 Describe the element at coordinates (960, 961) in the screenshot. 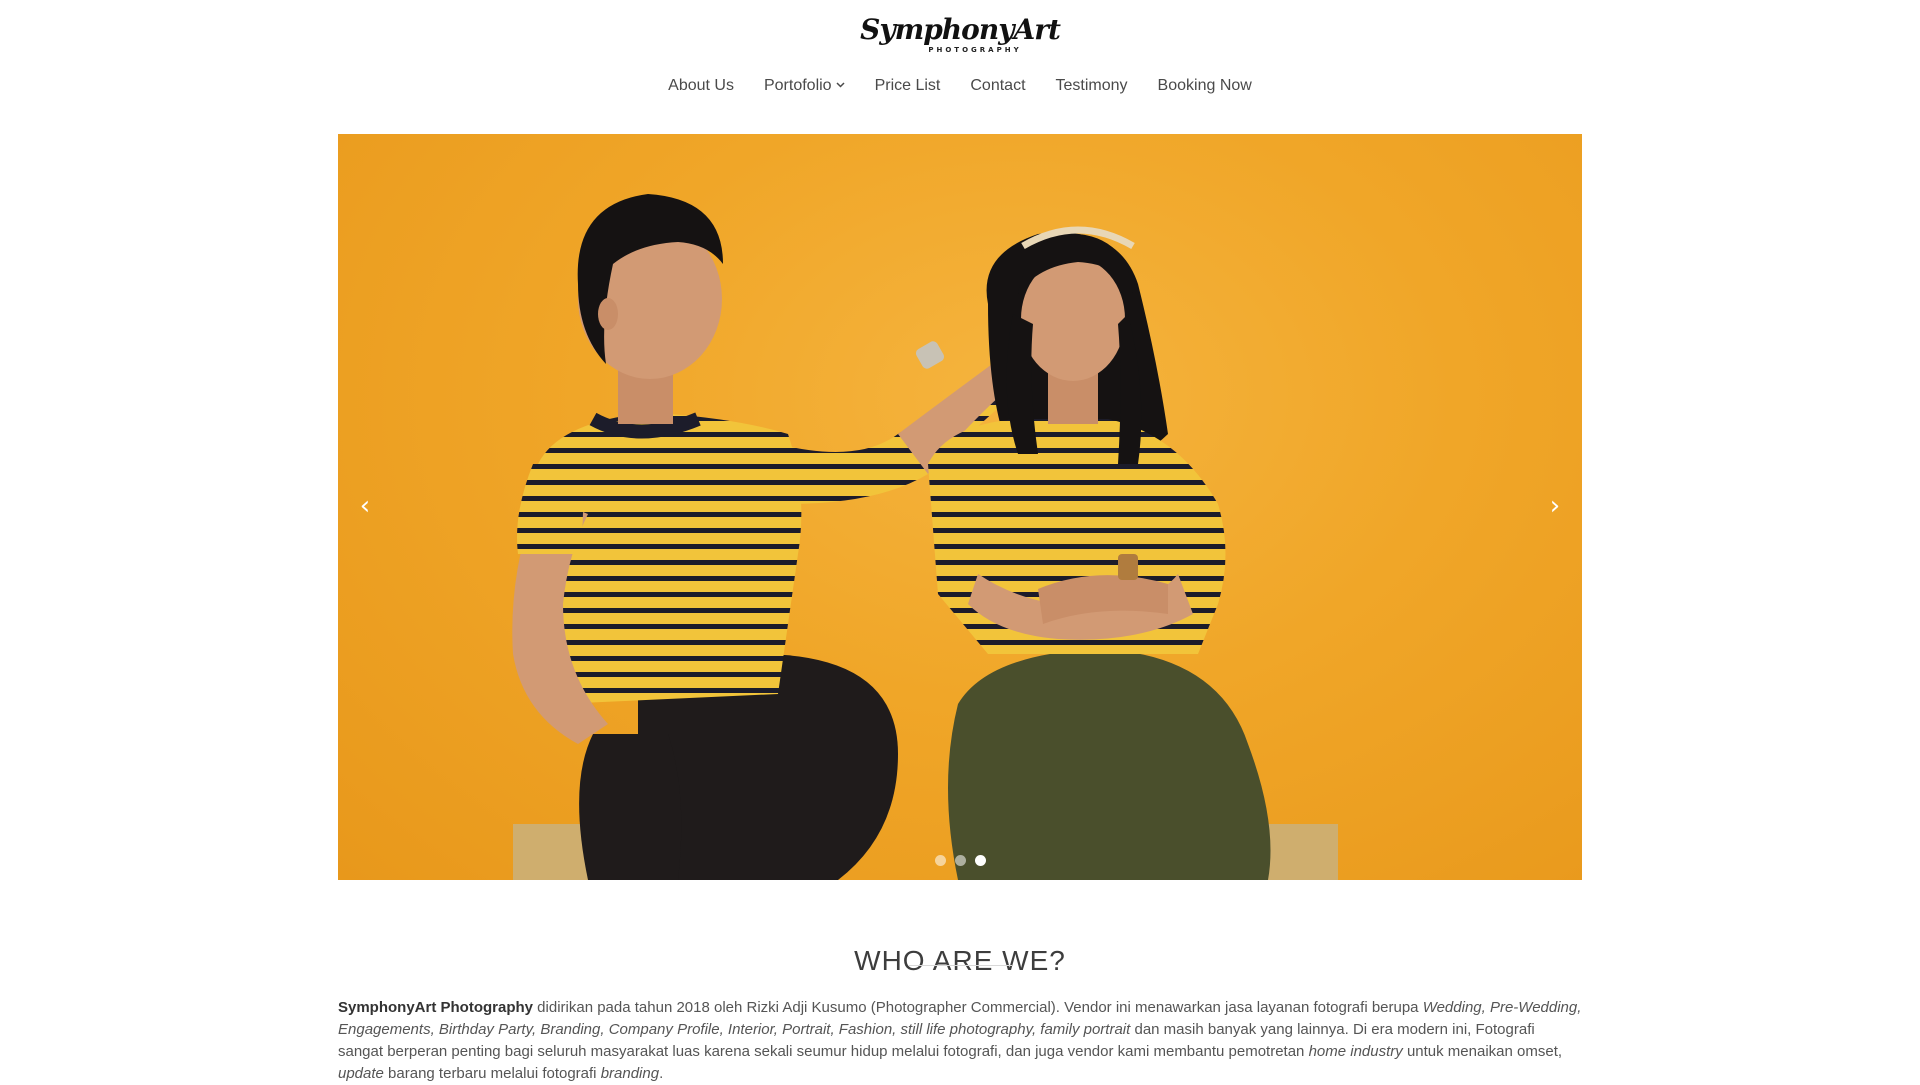

I see `section-title: WHO ARE WE?` at that location.